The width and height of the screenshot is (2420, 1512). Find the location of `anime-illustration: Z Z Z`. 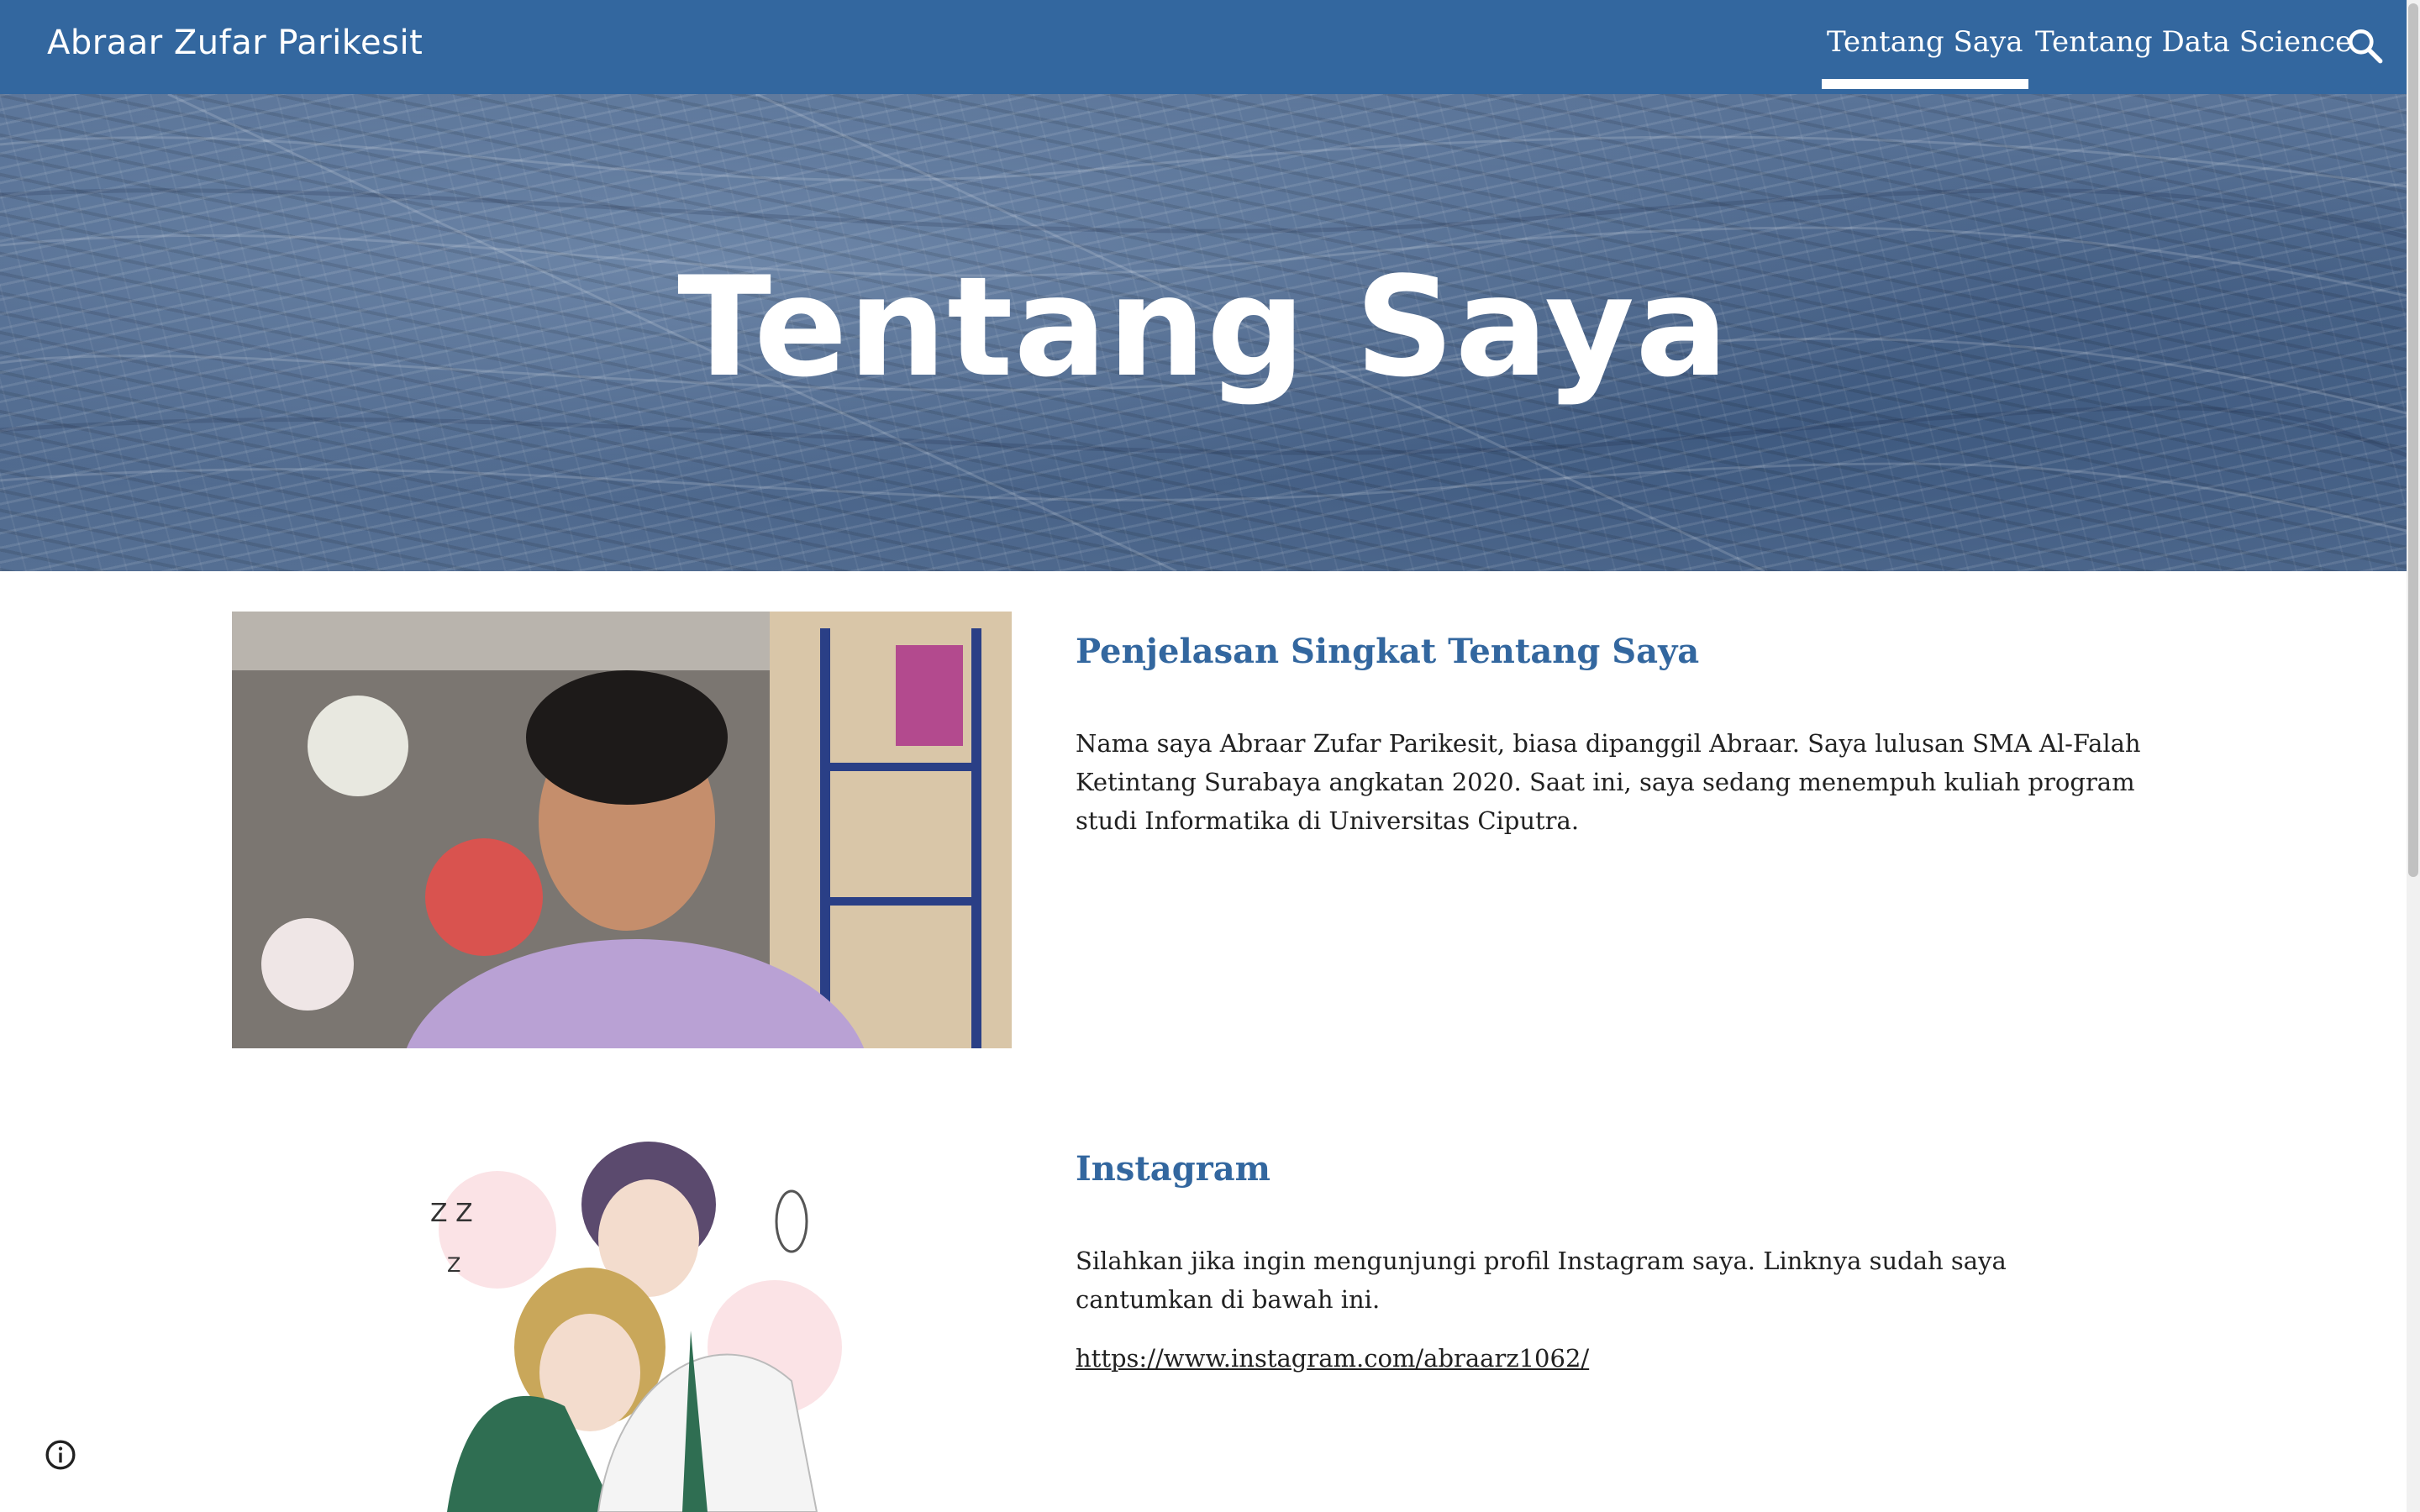

anime-illustration: Z Z Z is located at coordinates (621, 1320).